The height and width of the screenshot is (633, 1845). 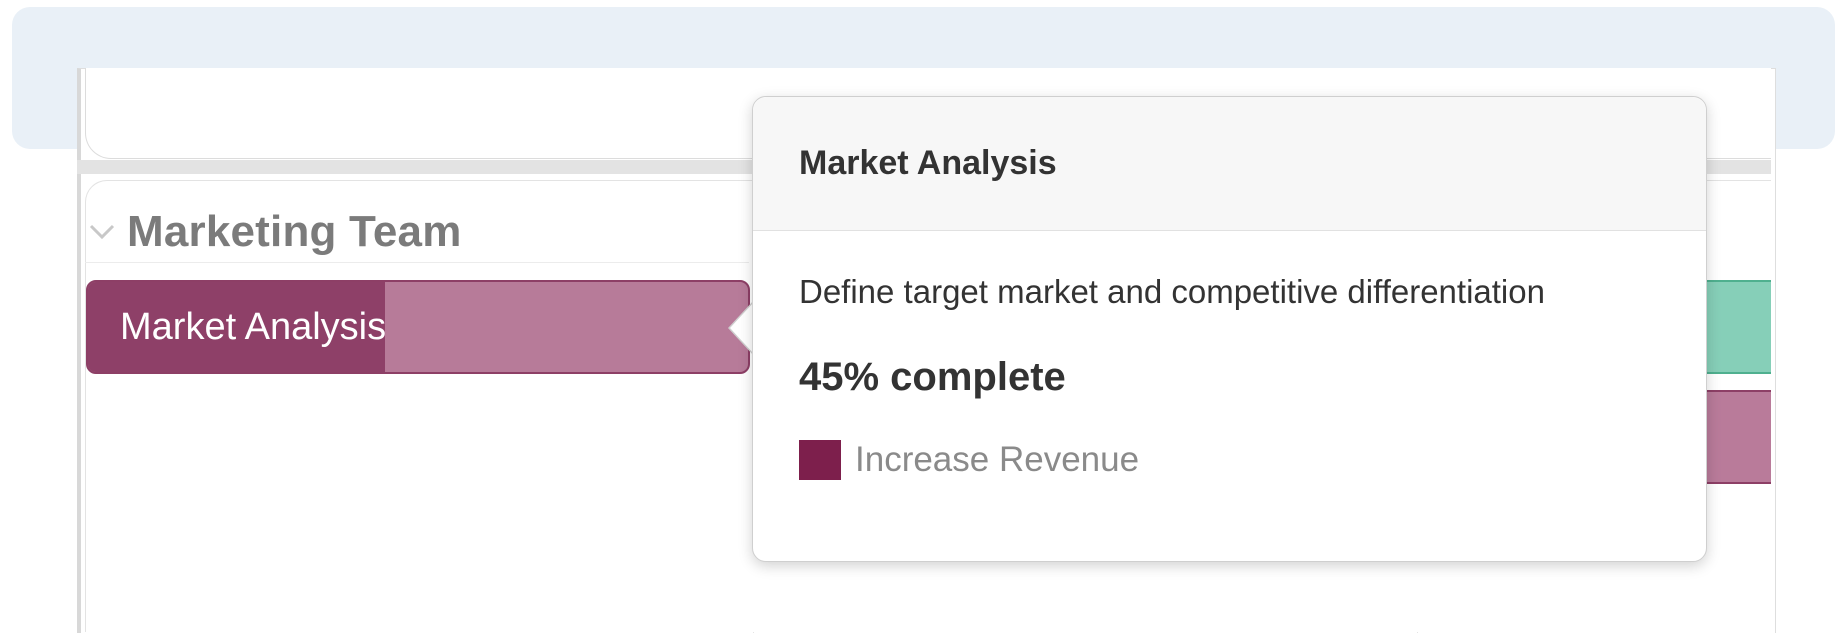 I want to click on task-bar-market-analysis: Market Analysis, so click(x=418, y=327).